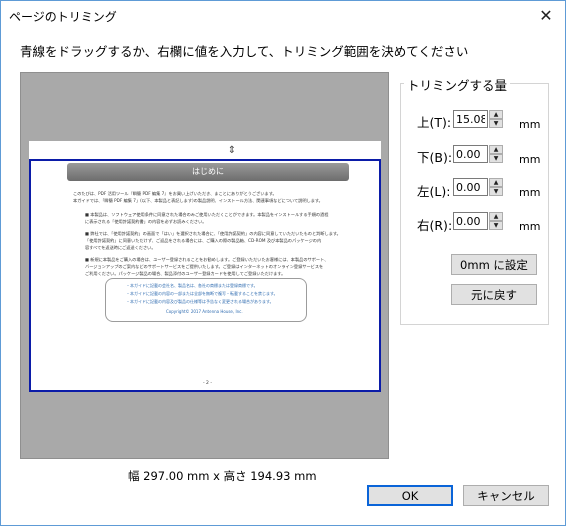  Describe the element at coordinates (494, 264) in the screenshot. I see `set-zero-button: 0mm に設定` at that location.